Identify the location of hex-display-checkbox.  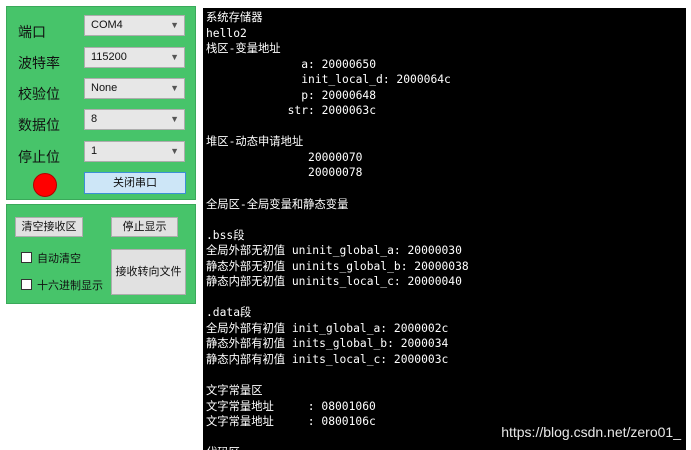
(26, 284).